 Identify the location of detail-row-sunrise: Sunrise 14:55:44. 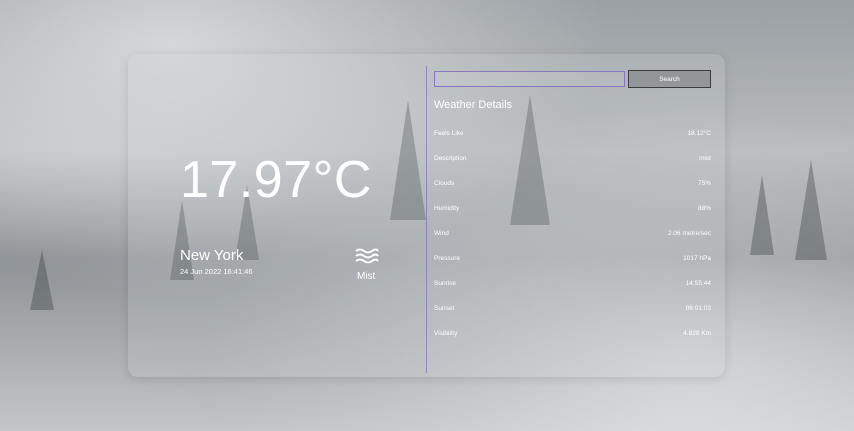
(572, 286).